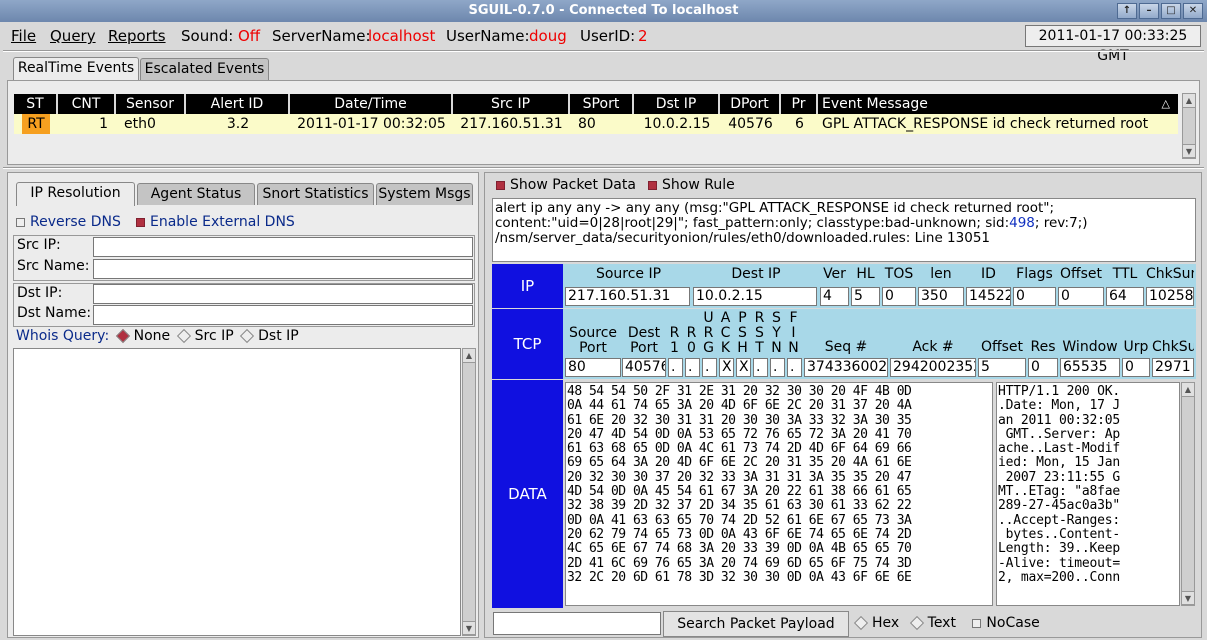 The width and height of the screenshot is (1207, 640). What do you see at coordinates (776, 333) in the screenshot?
I see `tcp-hdr-syn: SYN` at bounding box center [776, 333].